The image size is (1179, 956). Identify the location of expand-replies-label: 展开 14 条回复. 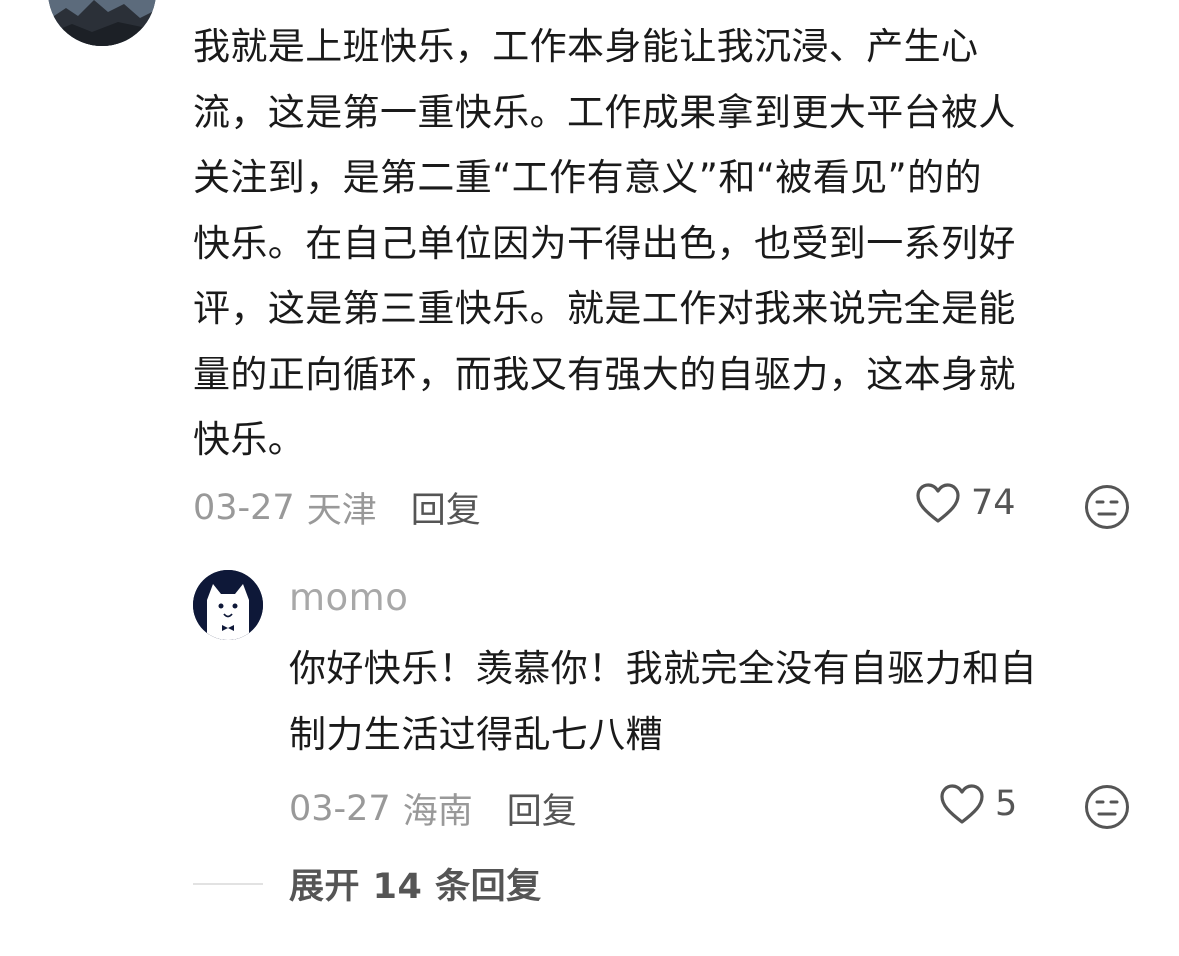
(415, 887).